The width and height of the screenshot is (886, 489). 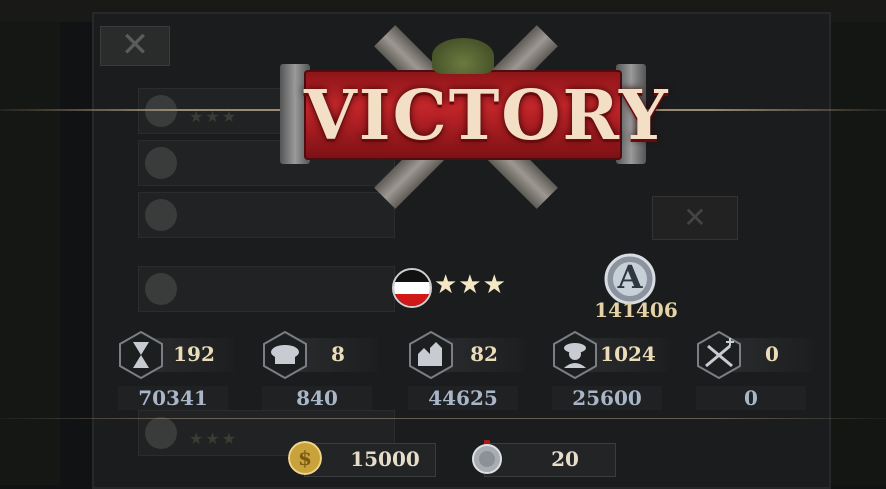 I want to click on divider-bottom, so click(x=443, y=418).